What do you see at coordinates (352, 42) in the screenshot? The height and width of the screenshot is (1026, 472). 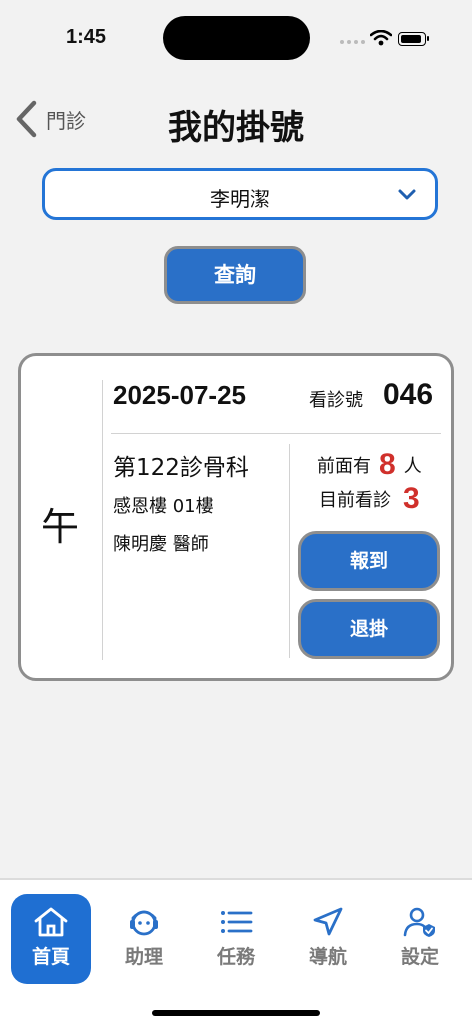 I see `cellular-signal-icon` at bounding box center [352, 42].